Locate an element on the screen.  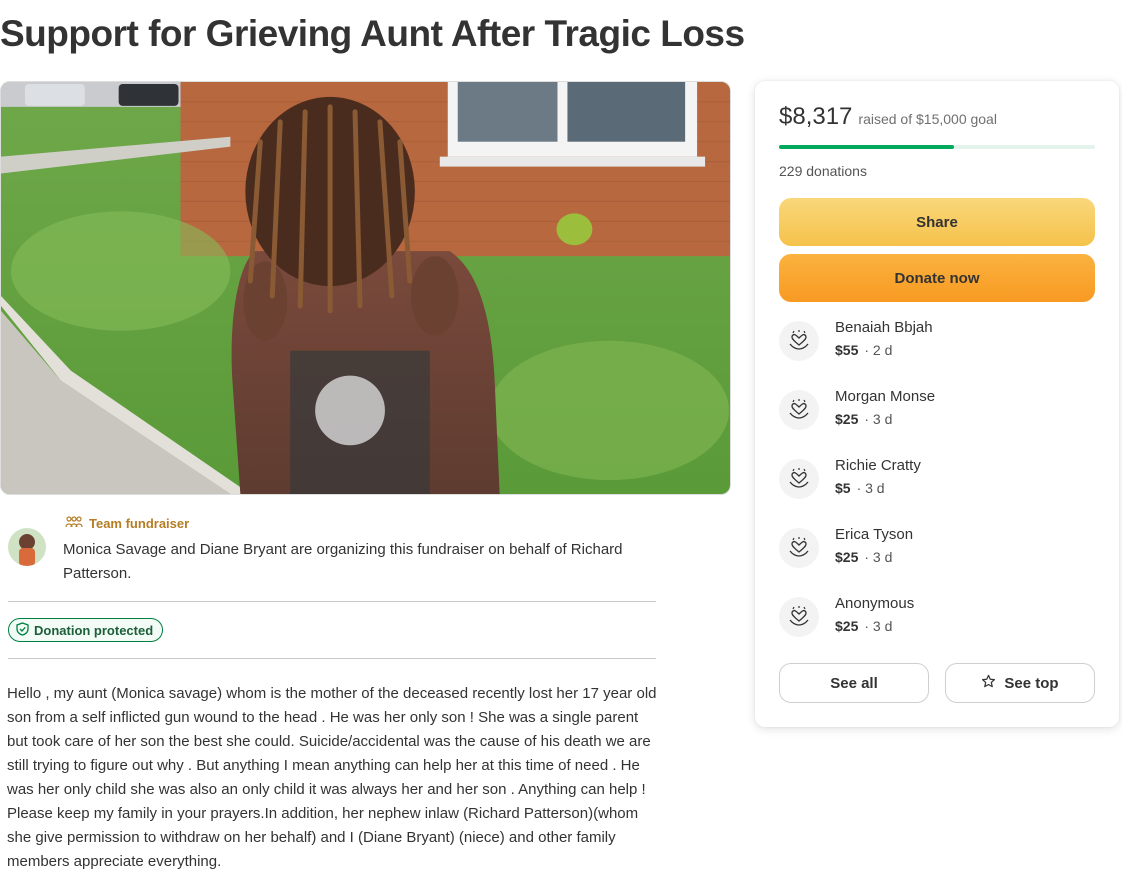
star-icon is located at coordinates (988, 683).